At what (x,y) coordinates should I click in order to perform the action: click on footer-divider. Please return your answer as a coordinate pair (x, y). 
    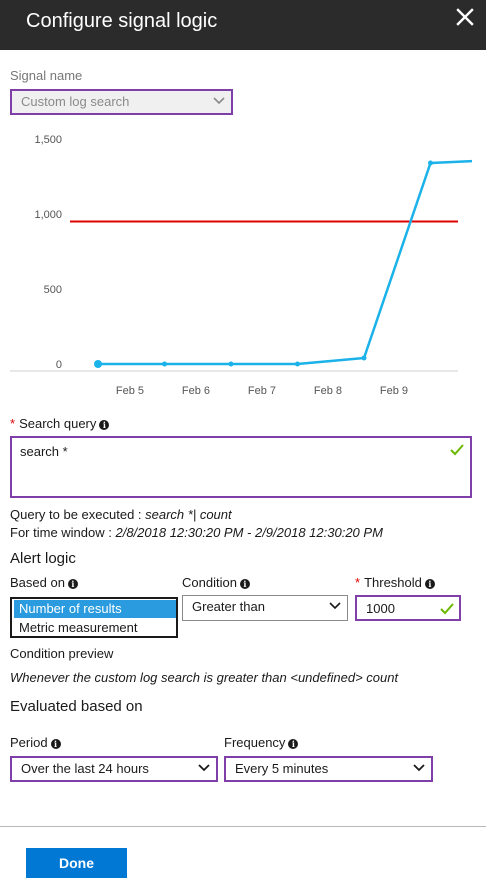
    Looking at the image, I should click on (243, 826).